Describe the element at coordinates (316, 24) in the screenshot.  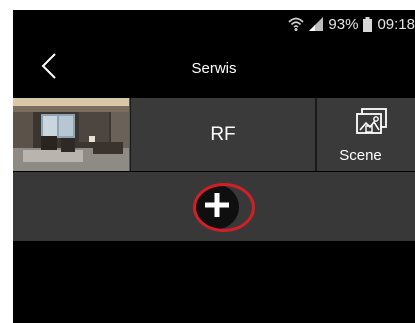
I see `signal-icon` at that location.